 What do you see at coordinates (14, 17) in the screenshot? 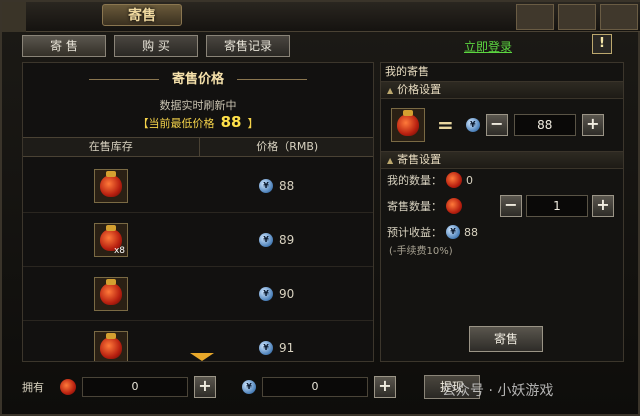
I see `dragon-ornament` at bounding box center [14, 17].